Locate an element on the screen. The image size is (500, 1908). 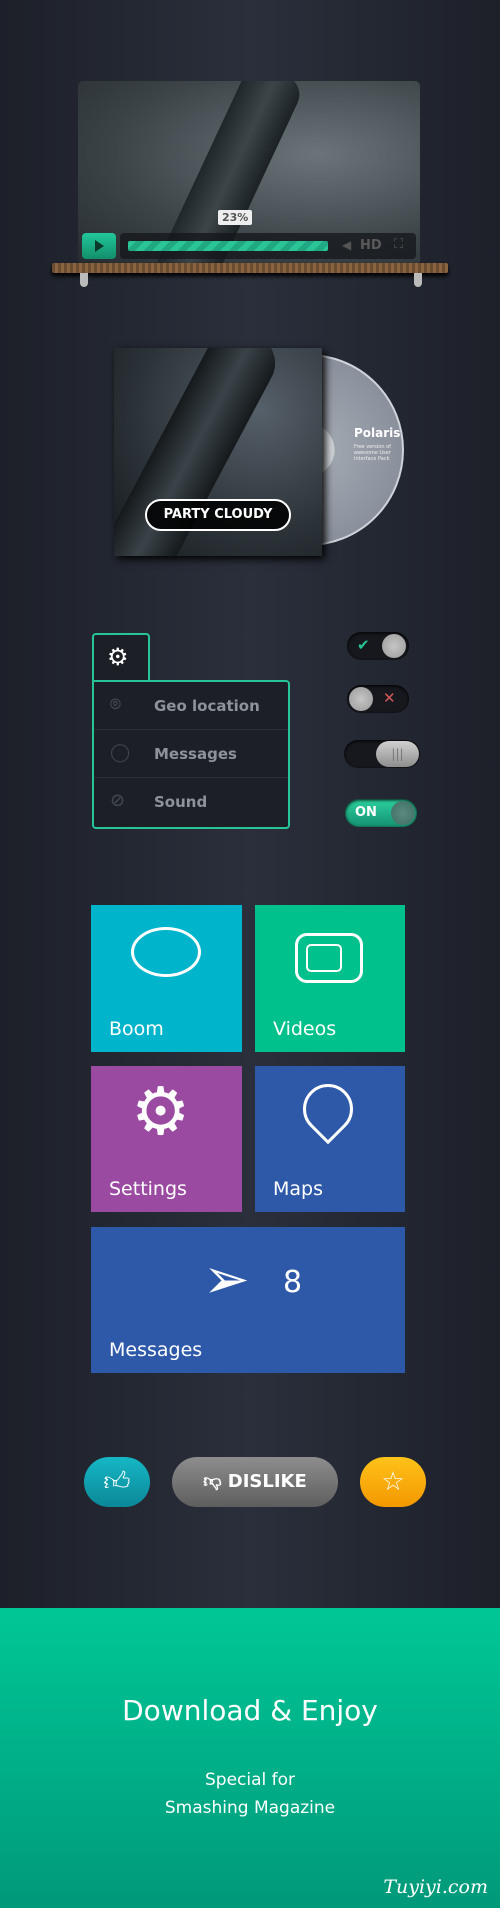
message-count: 8 is located at coordinates (293, 1282).